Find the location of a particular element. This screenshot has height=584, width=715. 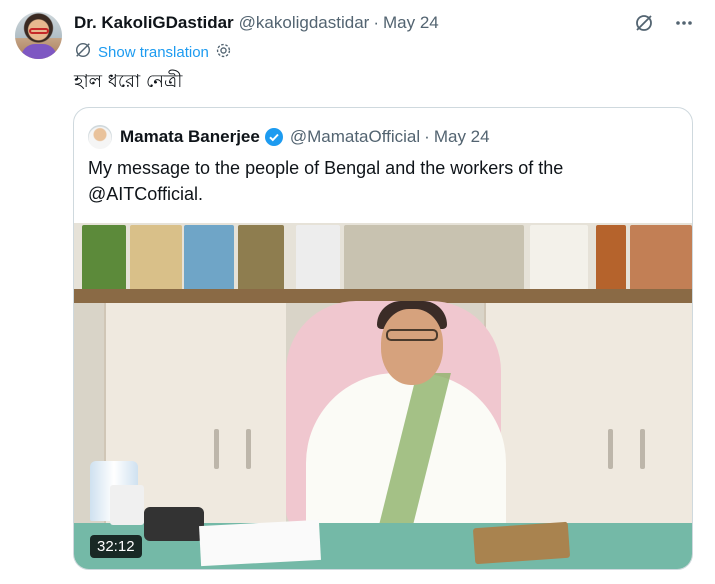

grok-icon is located at coordinates (644, 23).